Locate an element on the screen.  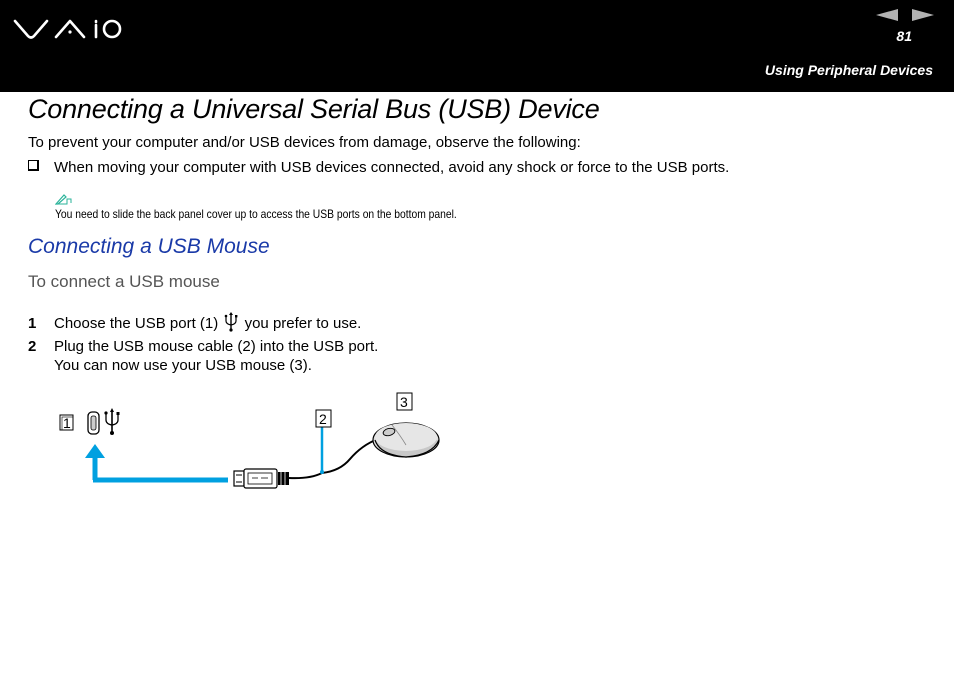
page-header: 81 Using Peripheral Devices is located at coordinates (477, 46).